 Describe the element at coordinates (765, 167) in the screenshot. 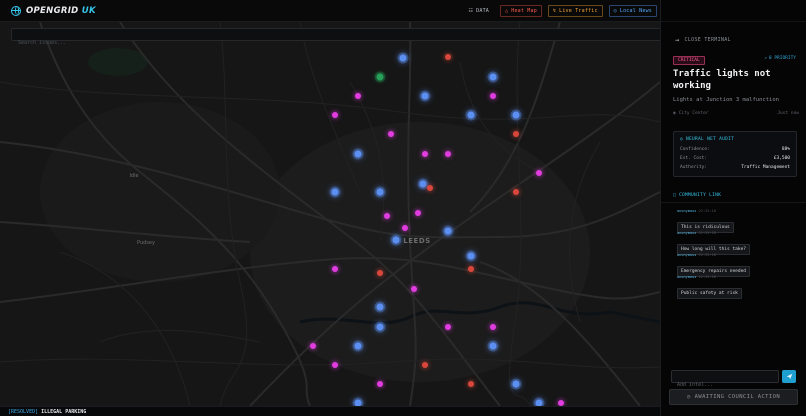

I see `audit-value: Traffic Management` at that location.